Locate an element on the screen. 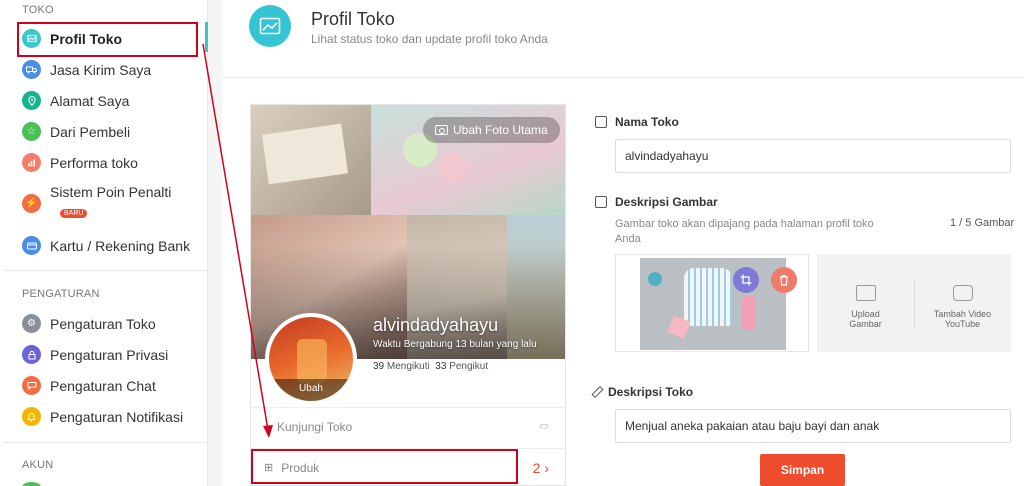 This screenshot has height=486, width=1024. following-label: Mengikuti is located at coordinates (408, 366).